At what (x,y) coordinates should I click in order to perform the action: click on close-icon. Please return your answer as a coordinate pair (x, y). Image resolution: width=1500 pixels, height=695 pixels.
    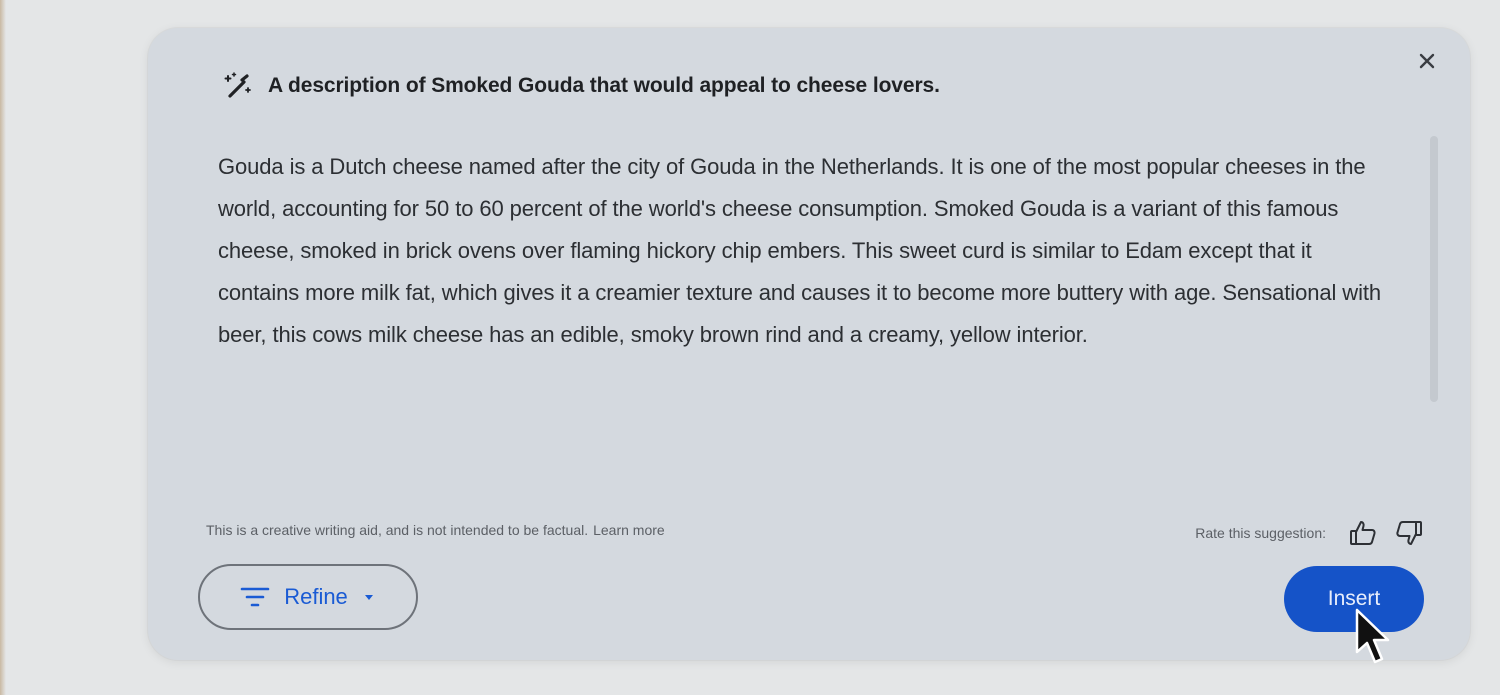
    Looking at the image, I should click on (1427, 61).